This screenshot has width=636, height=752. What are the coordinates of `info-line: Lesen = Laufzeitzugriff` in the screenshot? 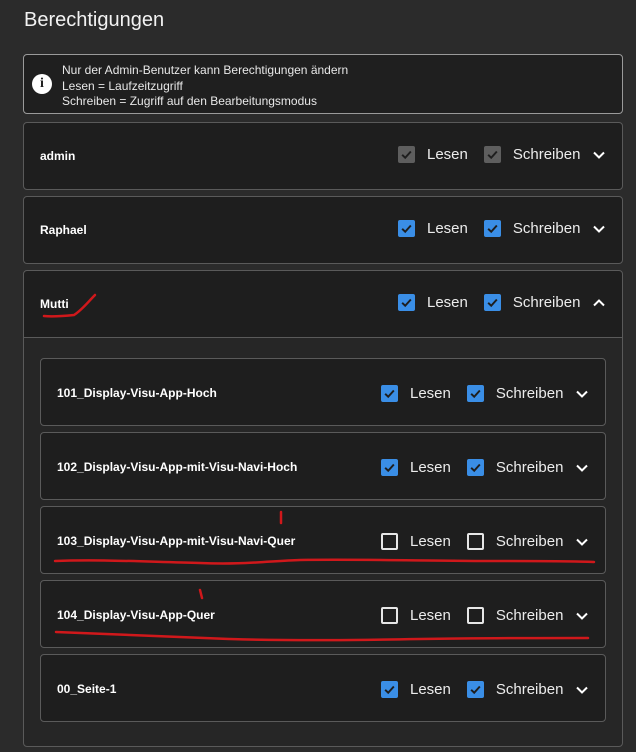 It's located at (122, 85).